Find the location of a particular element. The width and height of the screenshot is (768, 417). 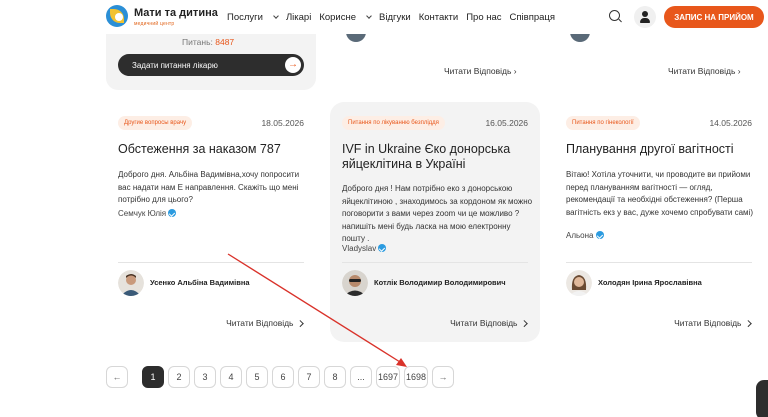

page-button: 1697 is located at coordinates (388, 377).